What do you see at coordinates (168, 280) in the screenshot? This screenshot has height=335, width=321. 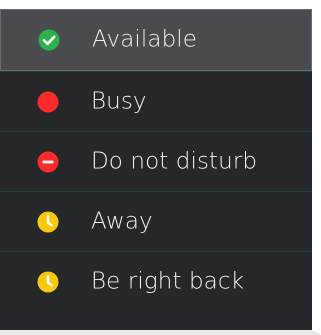 I see `status-label-be-right-back: Be right back` at bounding box center [168, 280].